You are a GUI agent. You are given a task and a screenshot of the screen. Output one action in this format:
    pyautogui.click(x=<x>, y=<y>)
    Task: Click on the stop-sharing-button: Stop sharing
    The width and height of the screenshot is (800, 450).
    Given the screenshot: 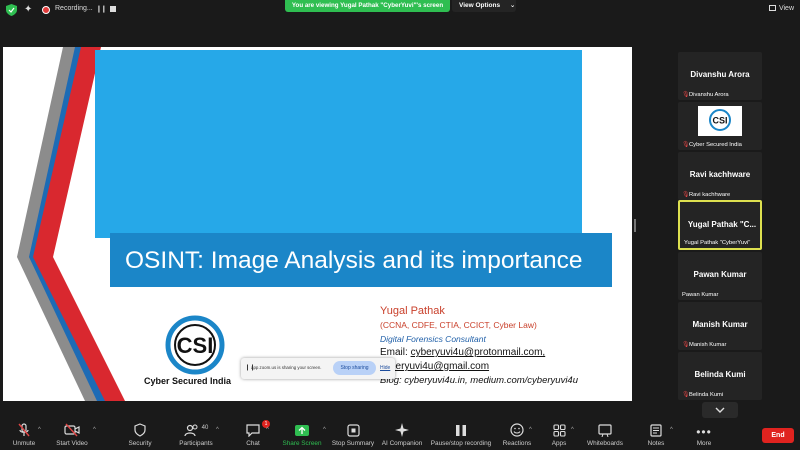 What is the action you would take?
    pyautogui.click(x=354, y=368)
    